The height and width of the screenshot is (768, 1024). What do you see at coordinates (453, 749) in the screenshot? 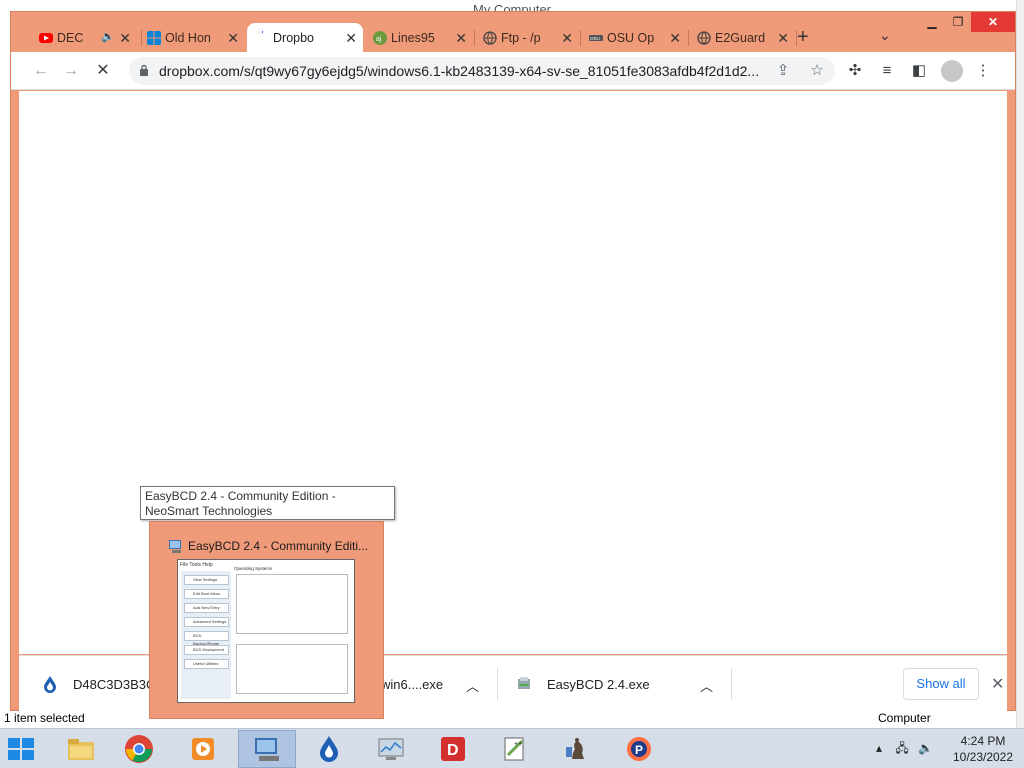
I see `taskbar-app-red: D` at bounding box center [453, 749].